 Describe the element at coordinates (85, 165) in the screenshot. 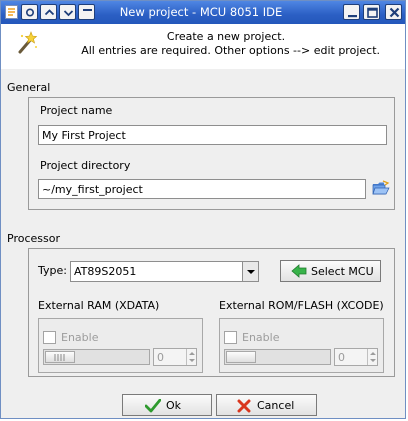

I see `project-directory-label: Project directory` at that location.